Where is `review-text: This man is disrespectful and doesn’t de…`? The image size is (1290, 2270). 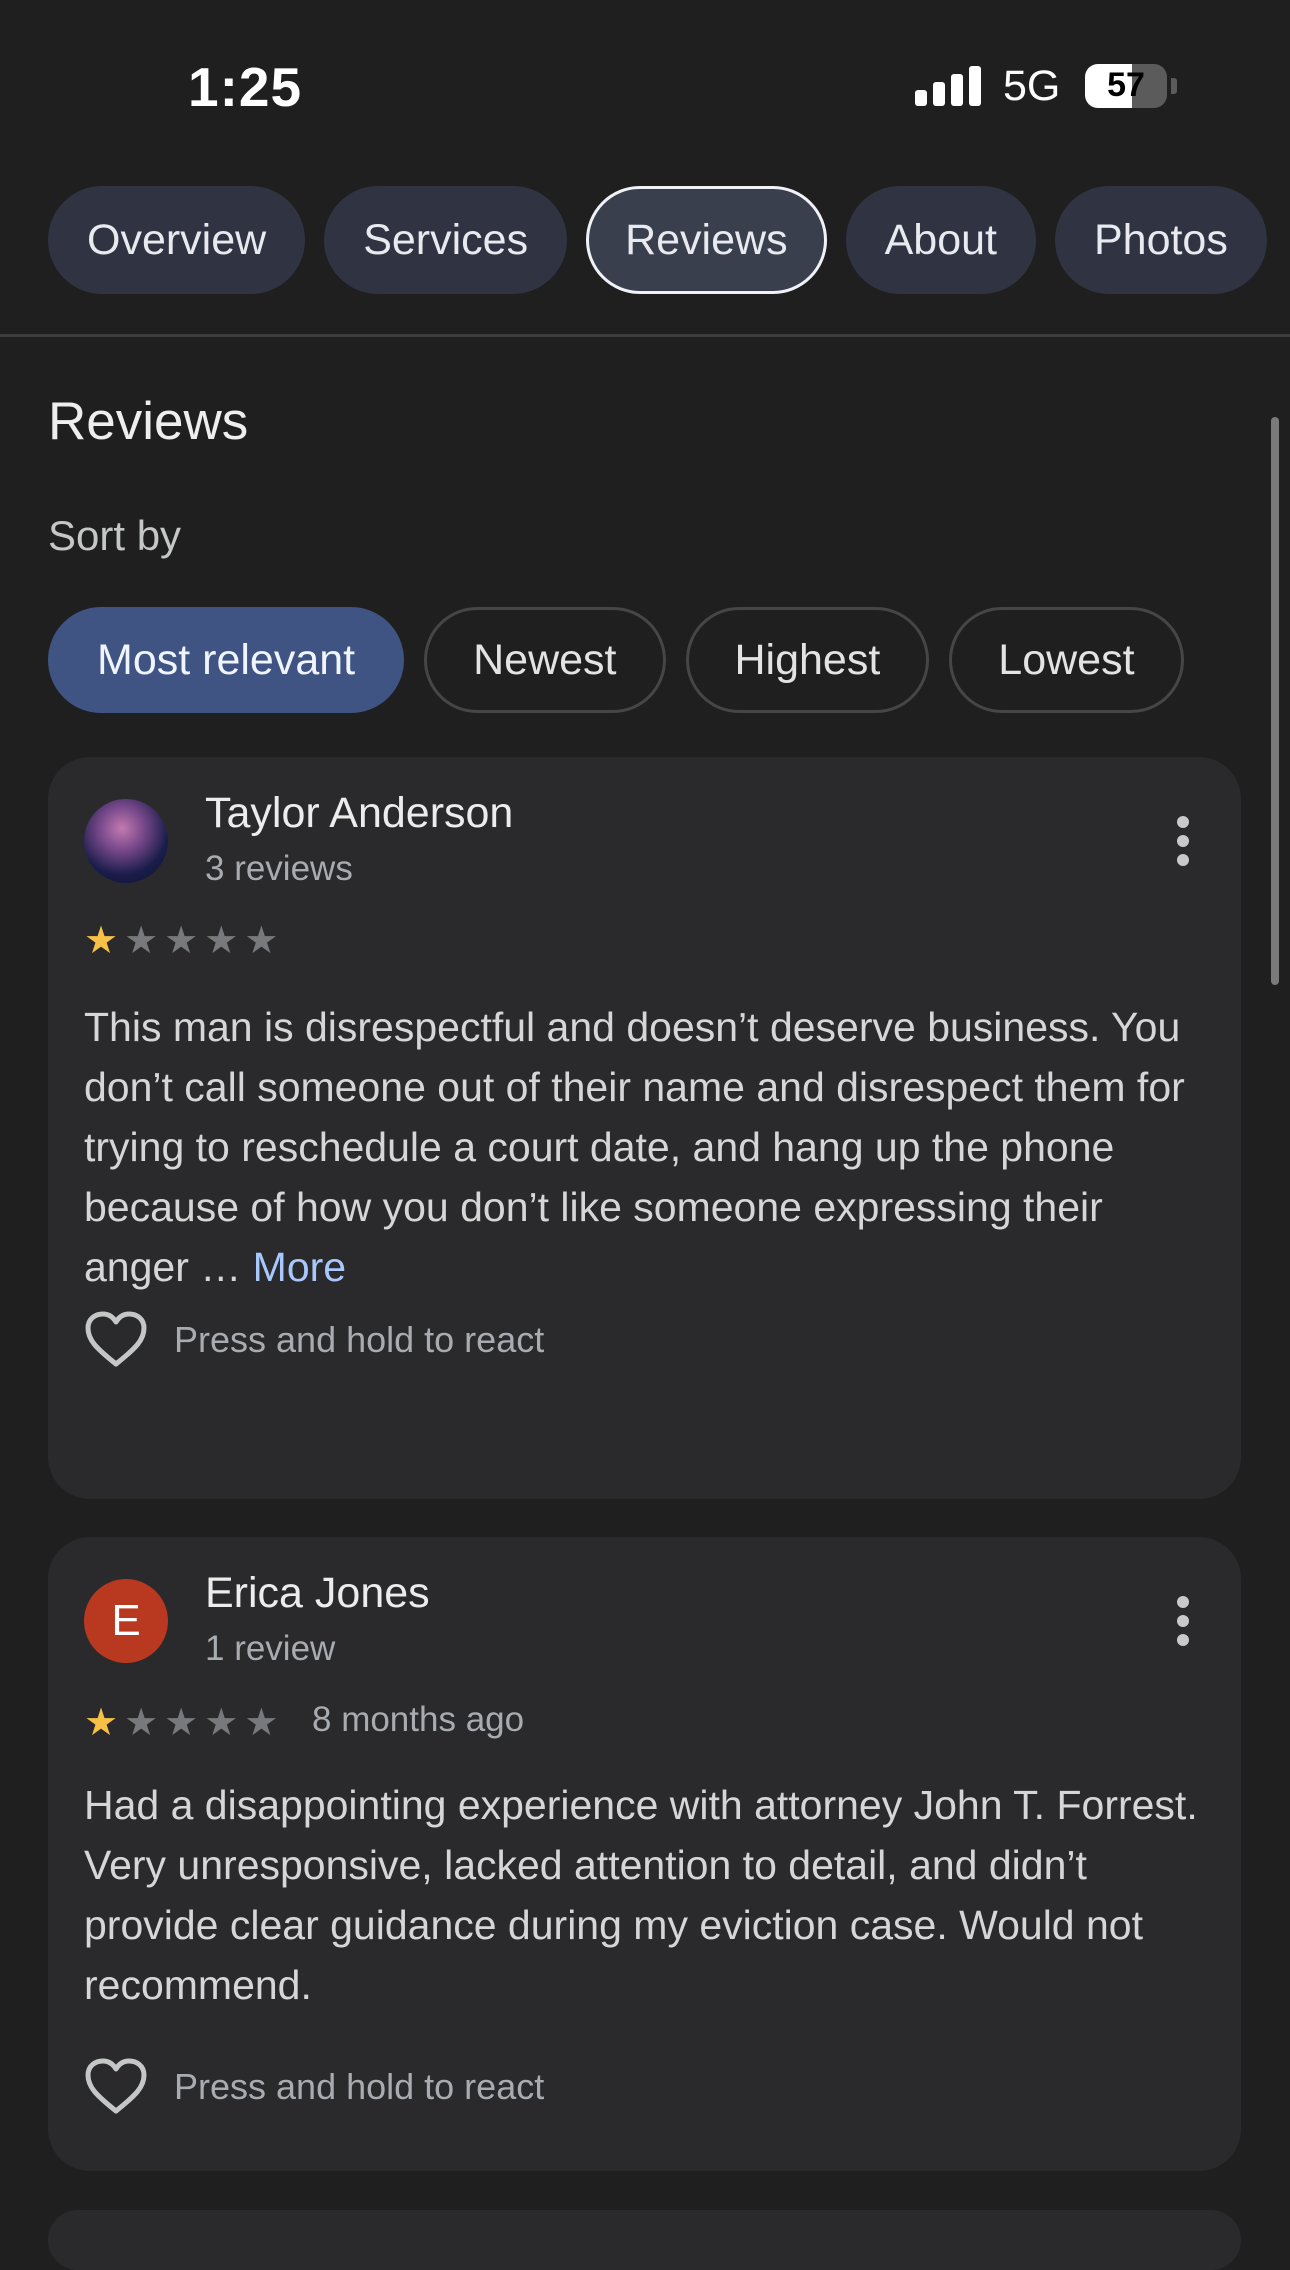 review-text: This man is disrespectful and doesn’t de… is located at coordinates (649, 1147).